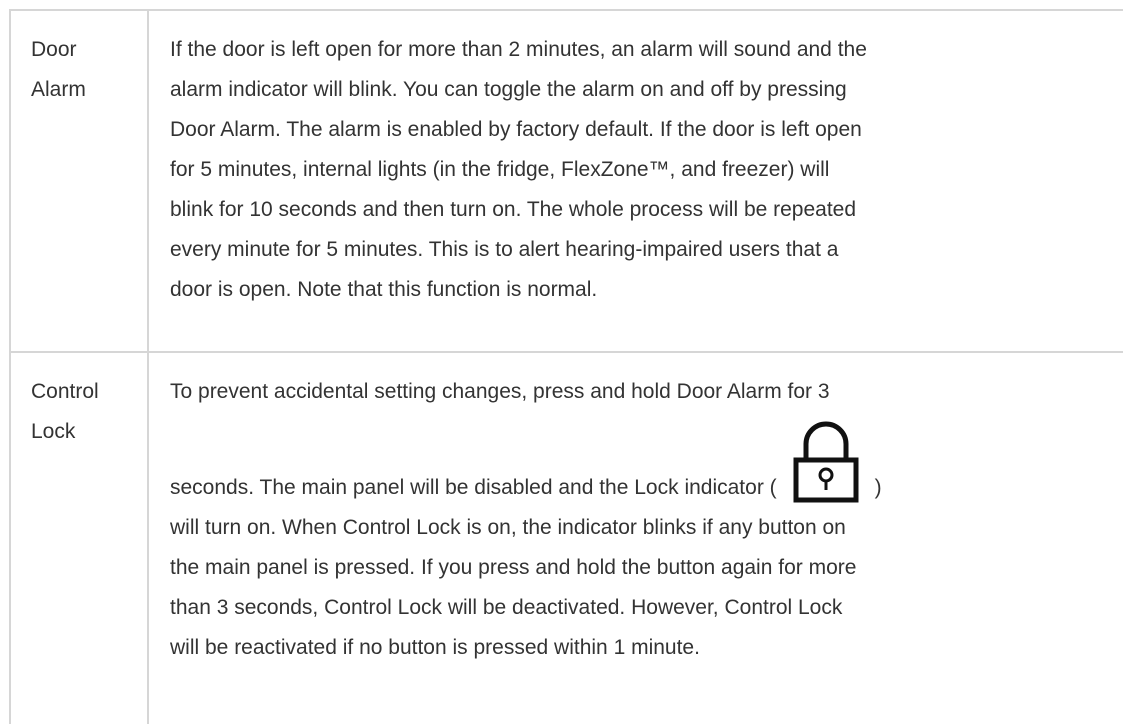  Describe the element at coordinates (79, 538) in the screenshot. I see `feature-label-cell: Control Lock` at that location.